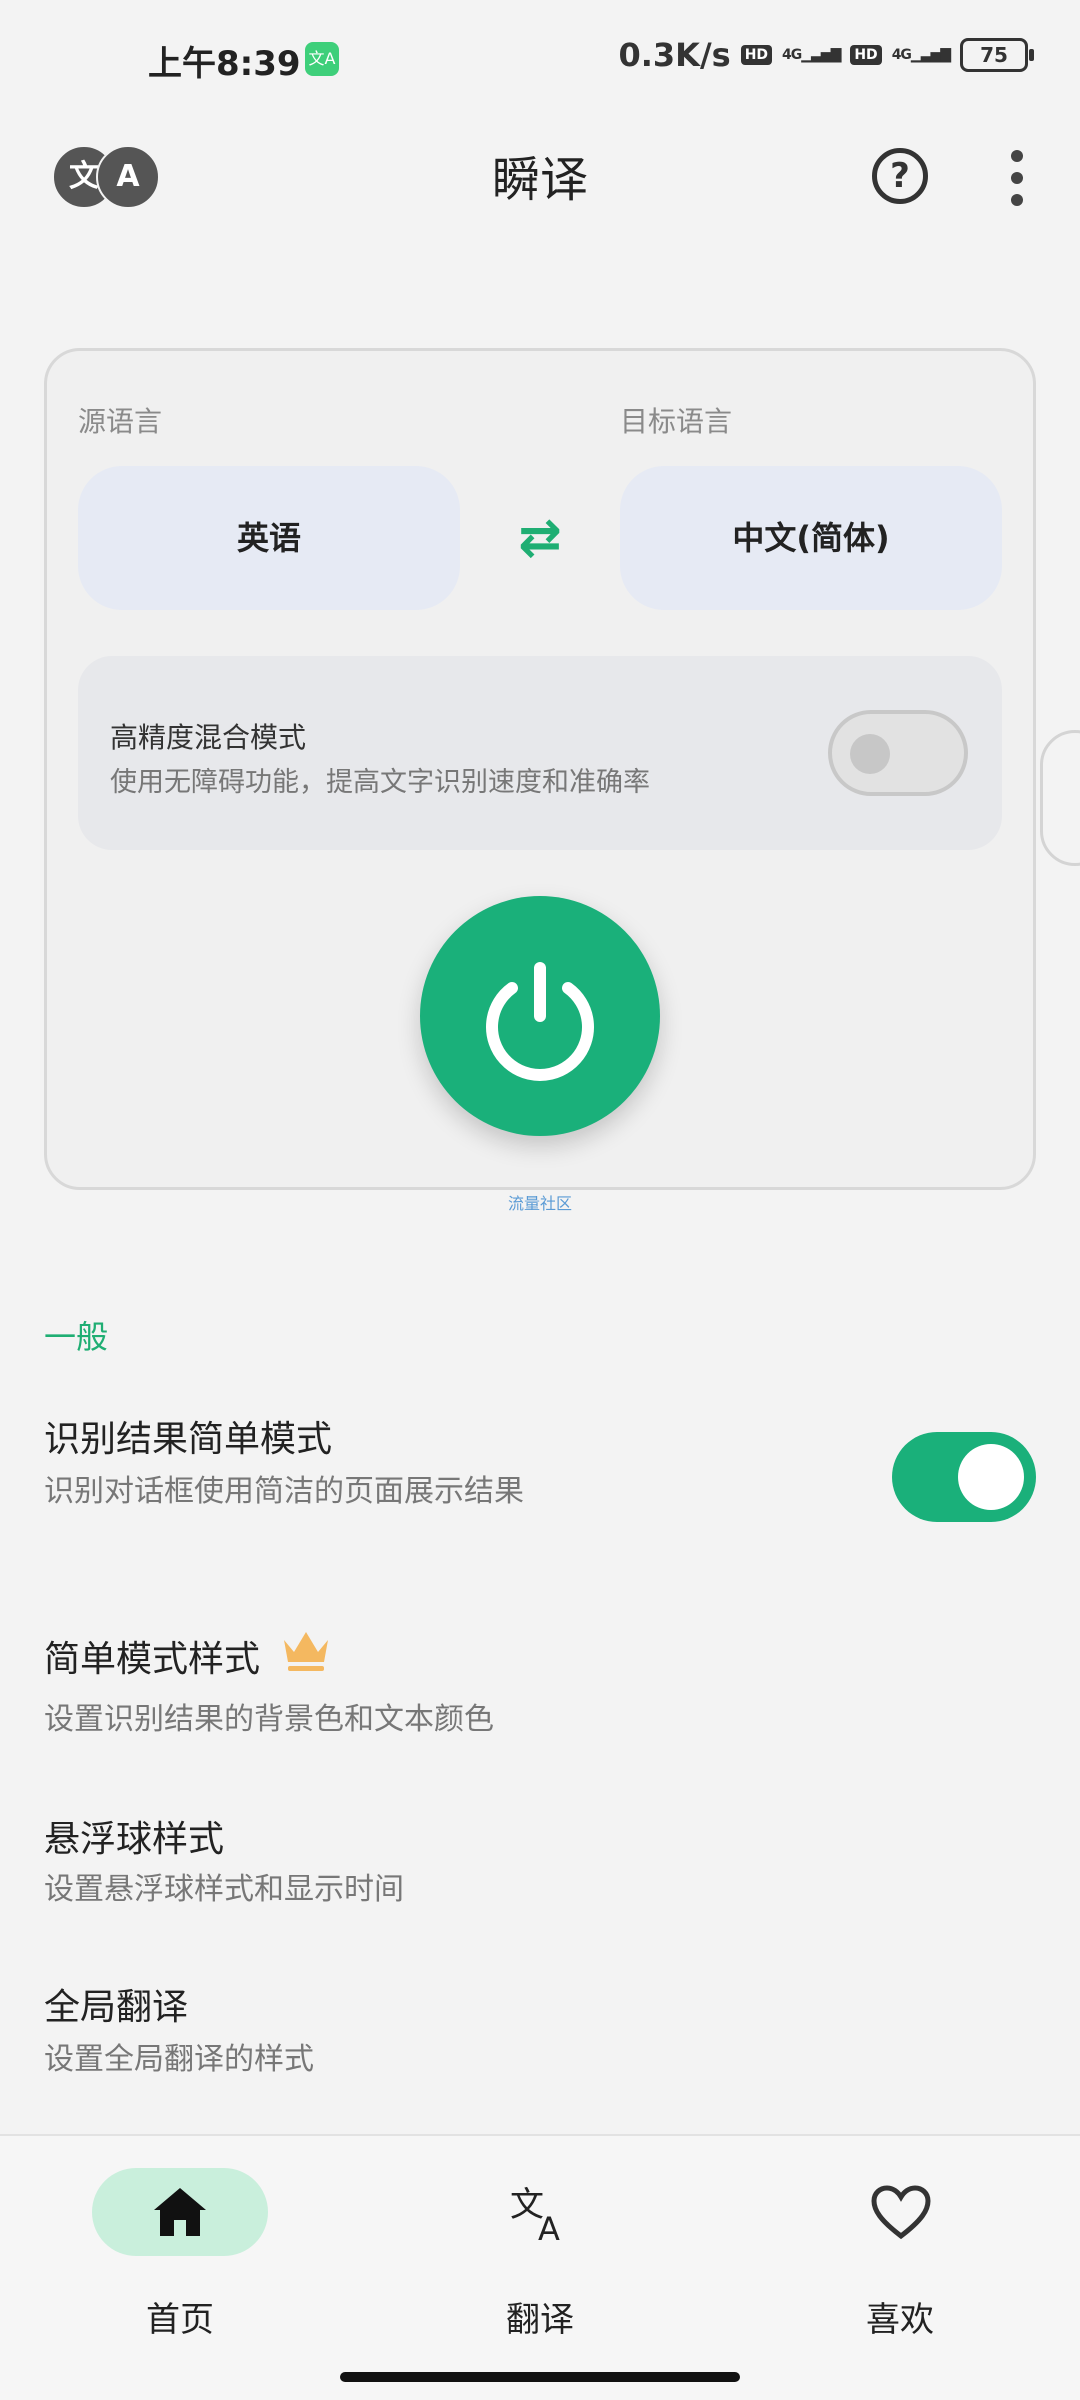  Describe the element at coordinates (208, 737) in the screenshot. I see `hybrid-mode-title: 高精度混合模式` at that location.